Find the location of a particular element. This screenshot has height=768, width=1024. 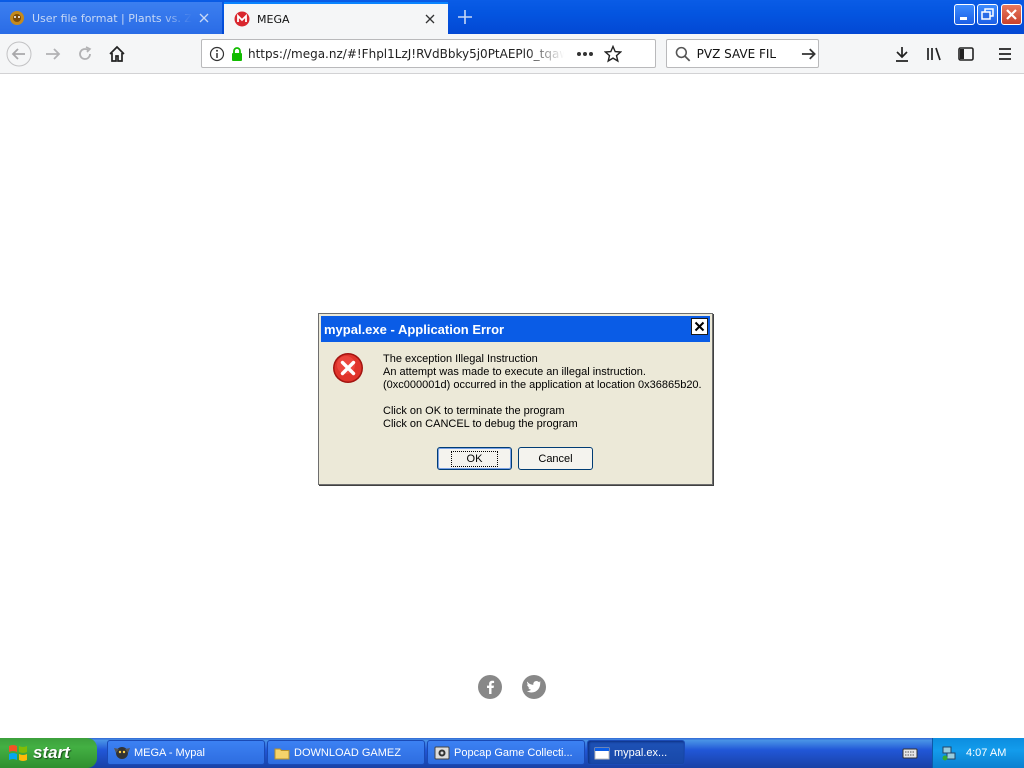

forward-arrow-icon is located at coordinates (53, 54).